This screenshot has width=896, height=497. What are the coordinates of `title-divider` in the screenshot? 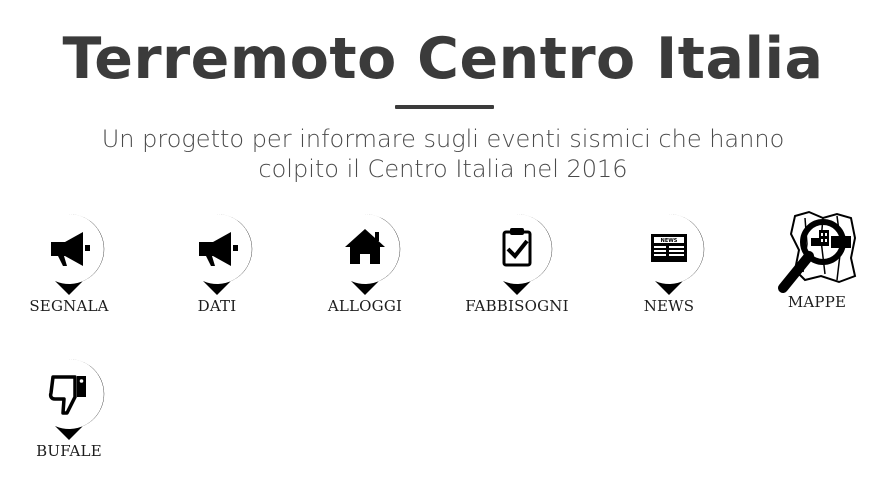 It's located at (444, 107).